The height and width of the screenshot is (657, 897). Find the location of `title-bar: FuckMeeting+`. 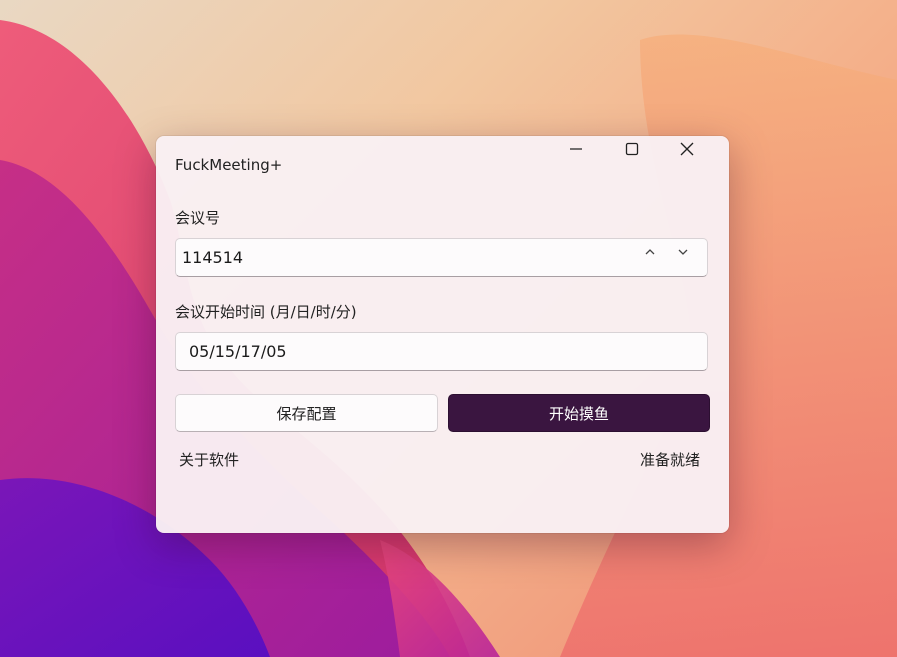

title-bar: FuckMeeting+ is located at coordinates (442, 158).